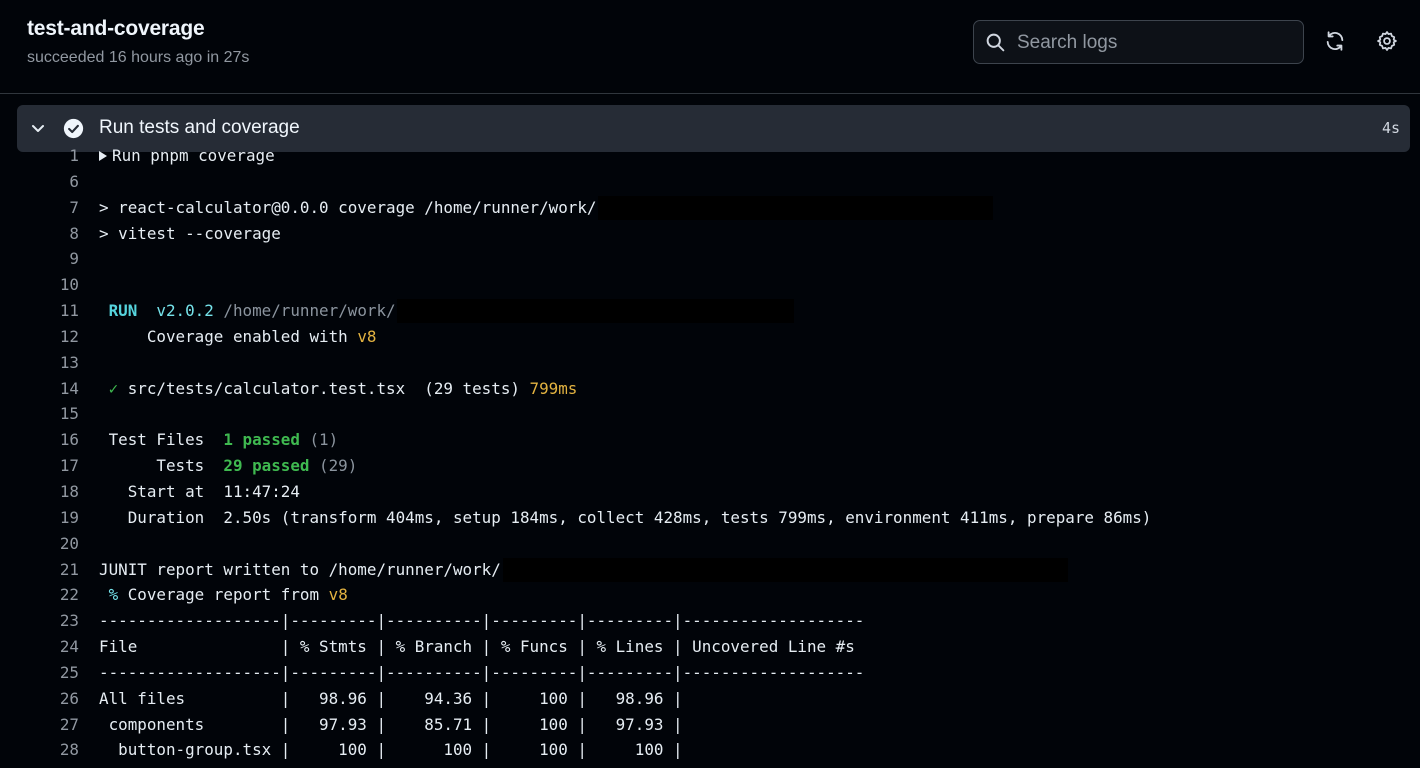  I want to click on line-number: 21, so click(39, 570).